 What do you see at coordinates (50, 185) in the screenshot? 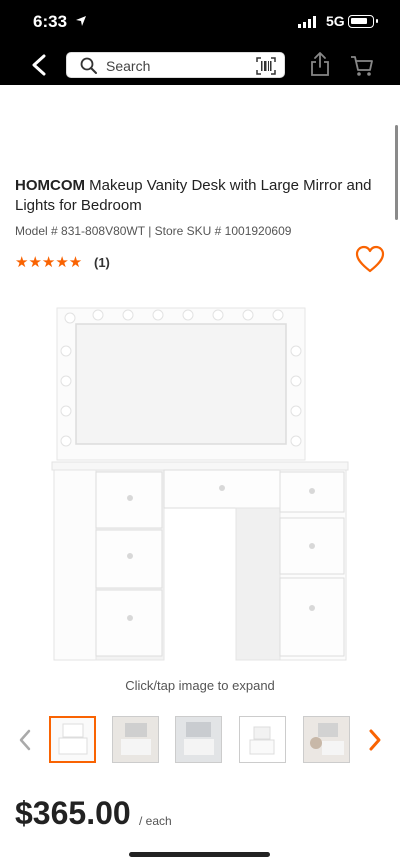
I see `product-brand: HOMCOM` at bounding box center [50, 185].